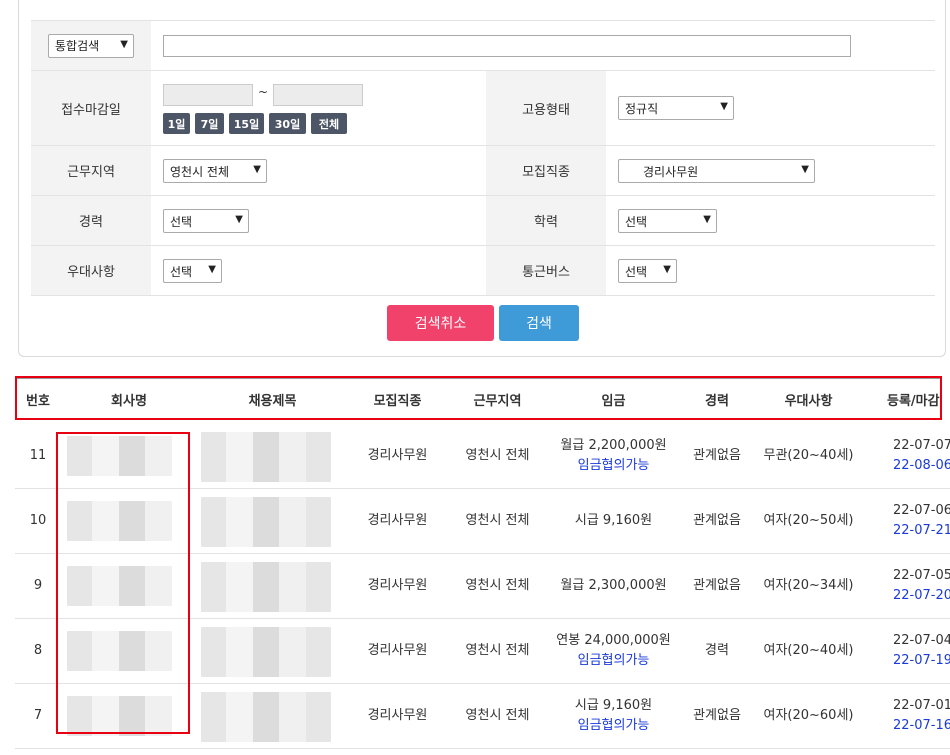 This screenshot has width=950, height=755. What do you see at coordinates (272, 401) in the screenshot?
I see `header-title: 채용제목` at bounding box center [272, 401].